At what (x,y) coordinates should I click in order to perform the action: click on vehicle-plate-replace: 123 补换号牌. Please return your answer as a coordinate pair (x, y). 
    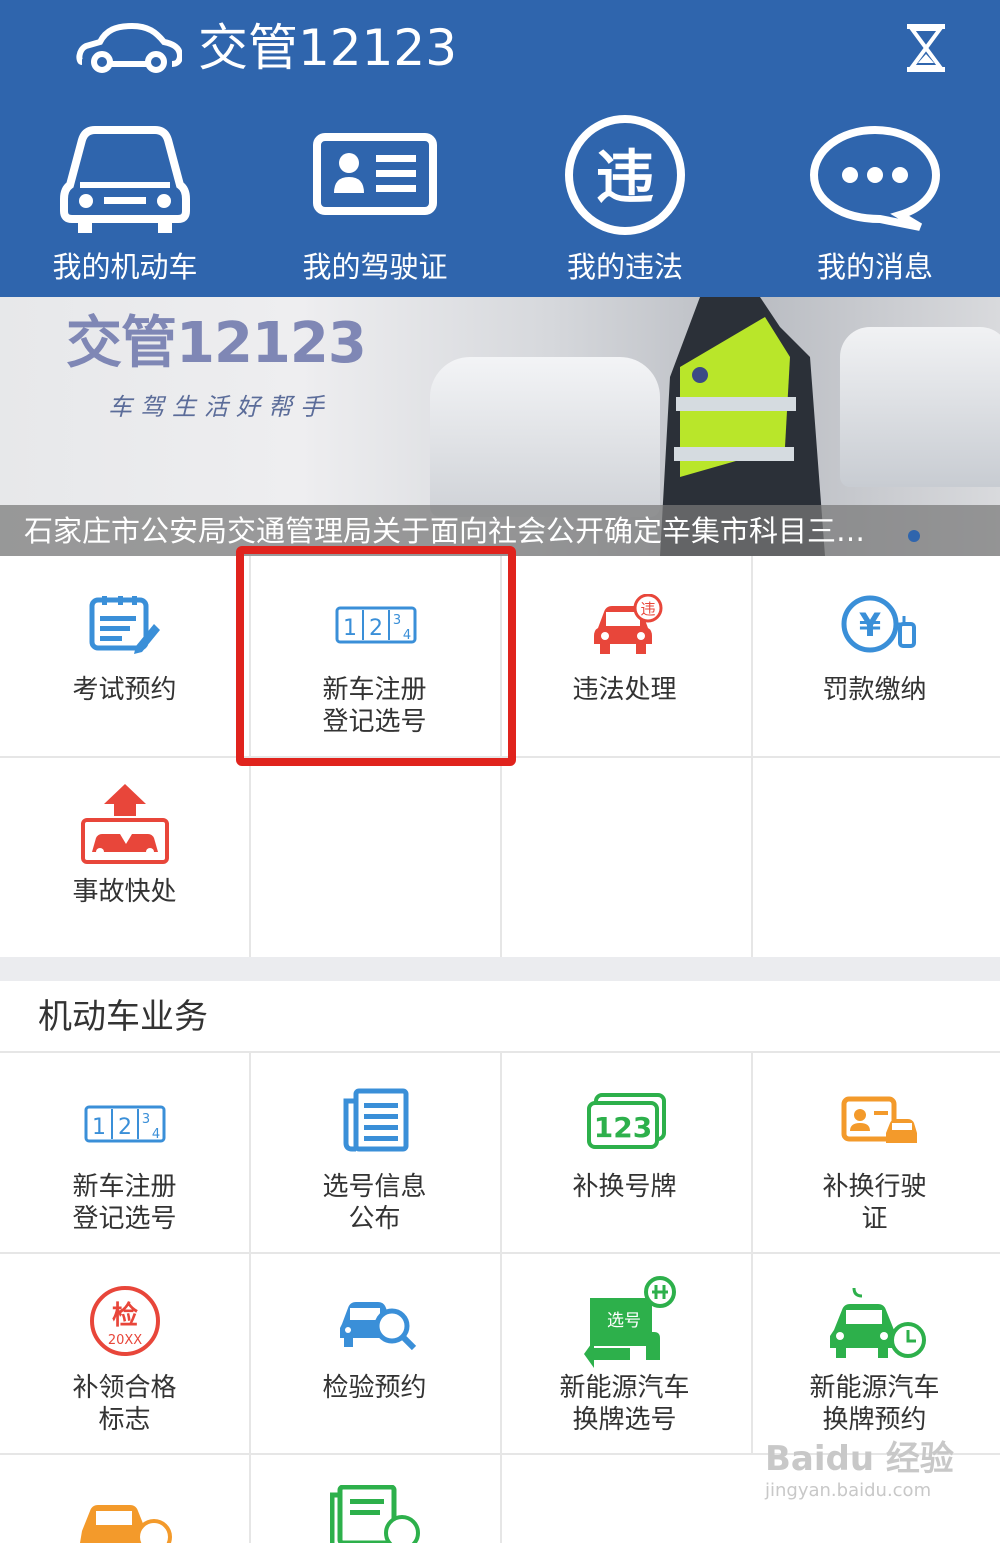
    Looking at the image, I should click on (624, 1152).